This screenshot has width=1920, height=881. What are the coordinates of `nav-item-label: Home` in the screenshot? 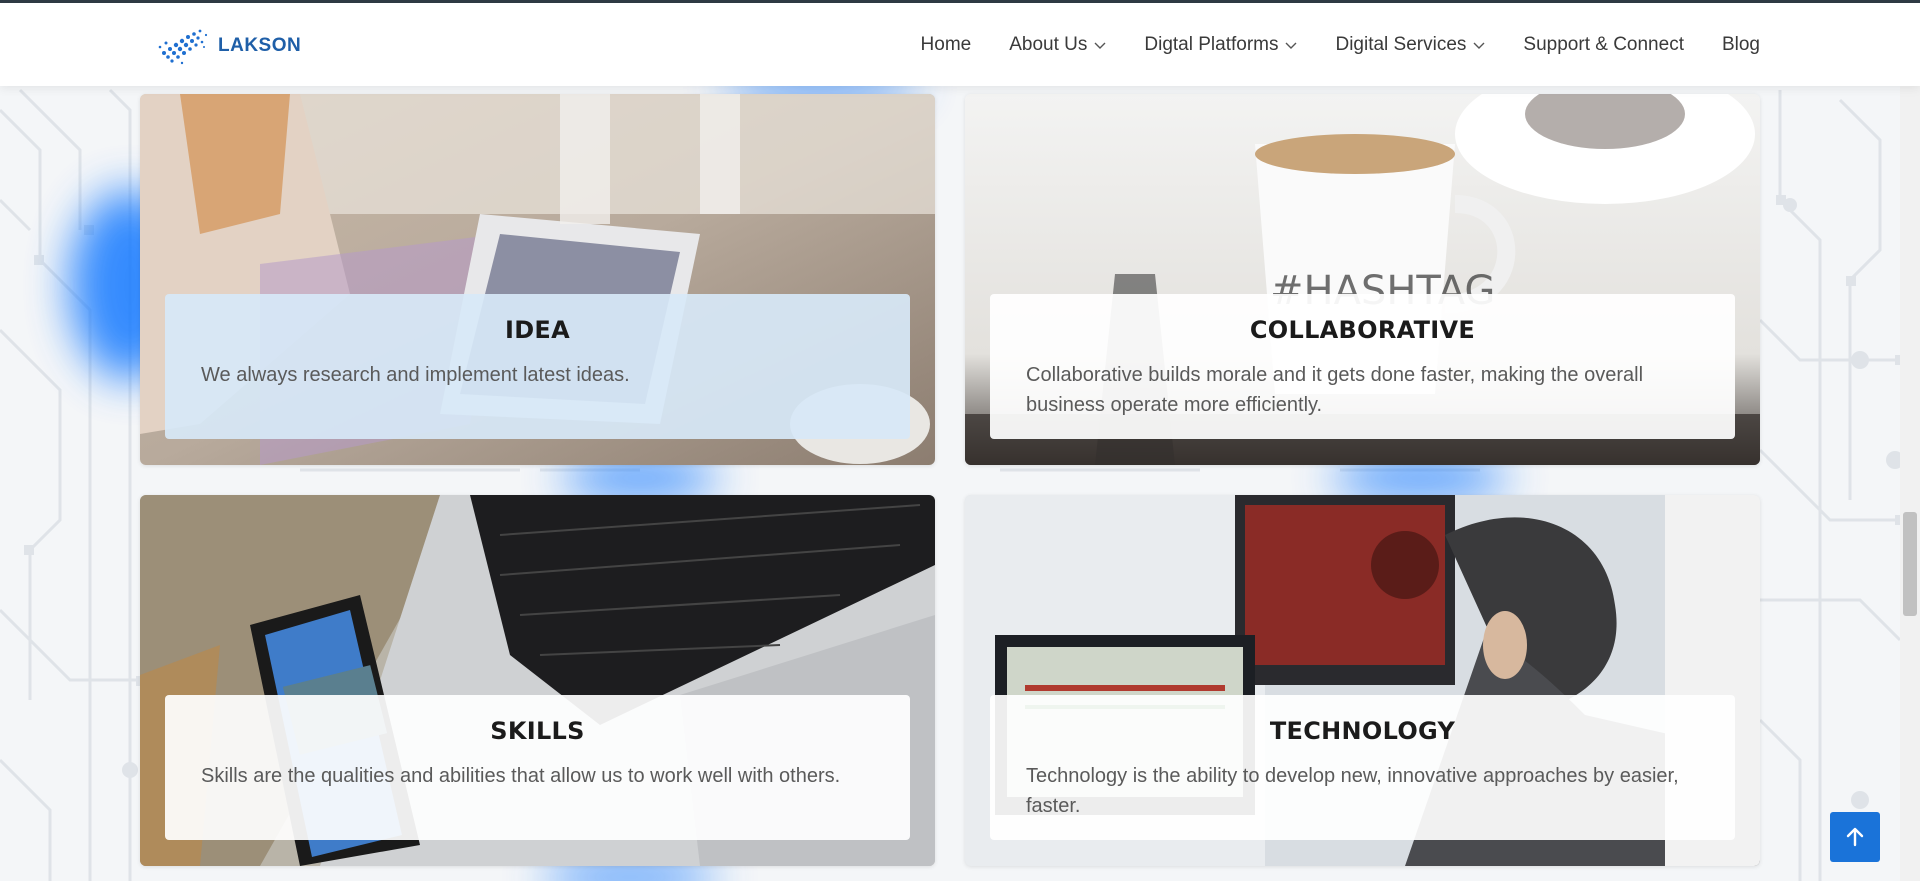 It's located at (946, 44).